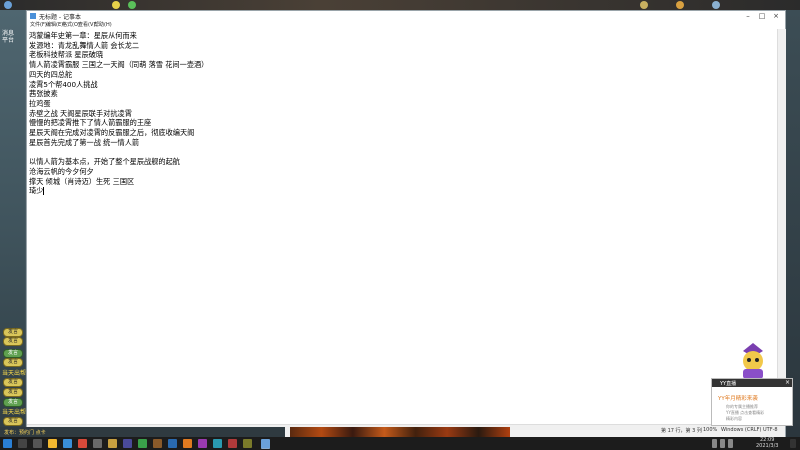  I want to click on text-line: 鸿蒙编年史第一章：星辰从何而来, so click(83, 35).